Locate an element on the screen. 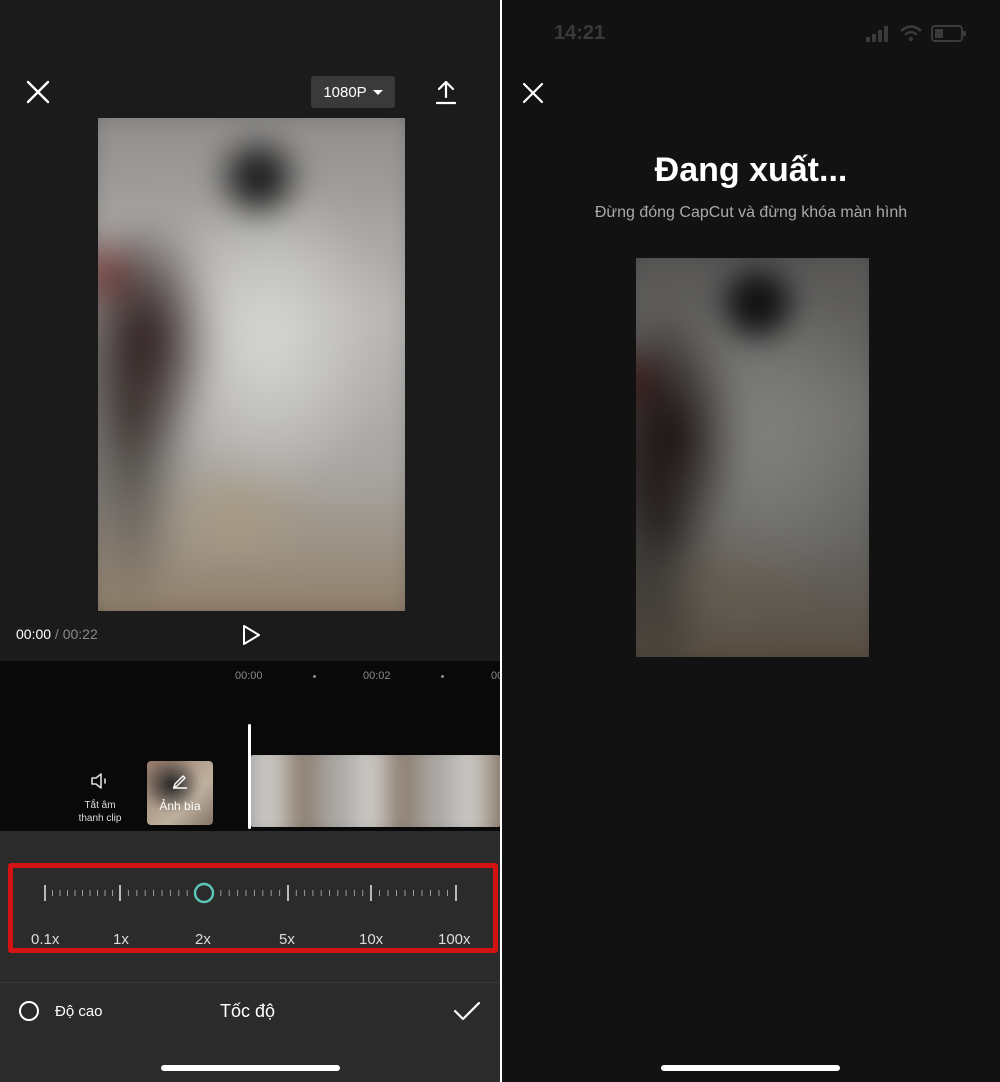 The width and height of the screenshot is (1000, 1082). wifi-icon is located at coordinates (911, 33).